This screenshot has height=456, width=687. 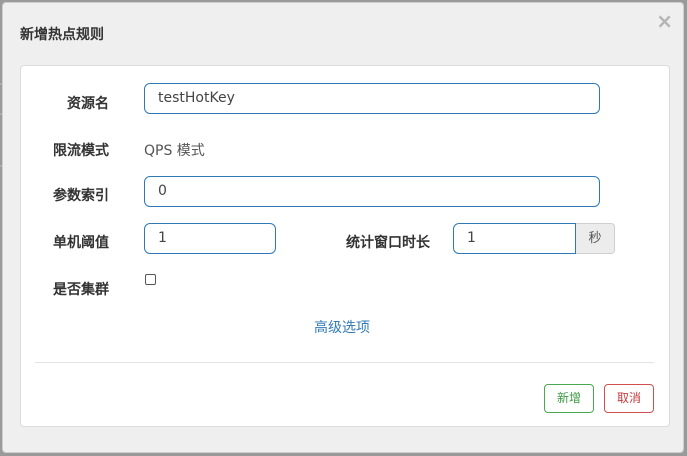 I want to click on cluster-label: 是否集群, so click(x=81, y=290).